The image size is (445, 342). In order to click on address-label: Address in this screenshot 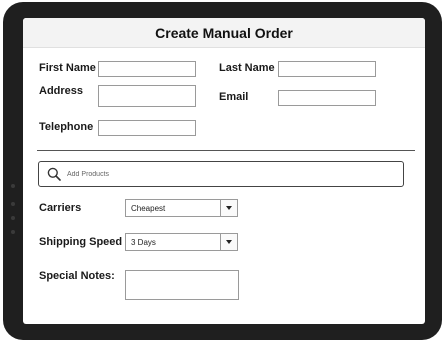, I will do `click(61, 91)`.